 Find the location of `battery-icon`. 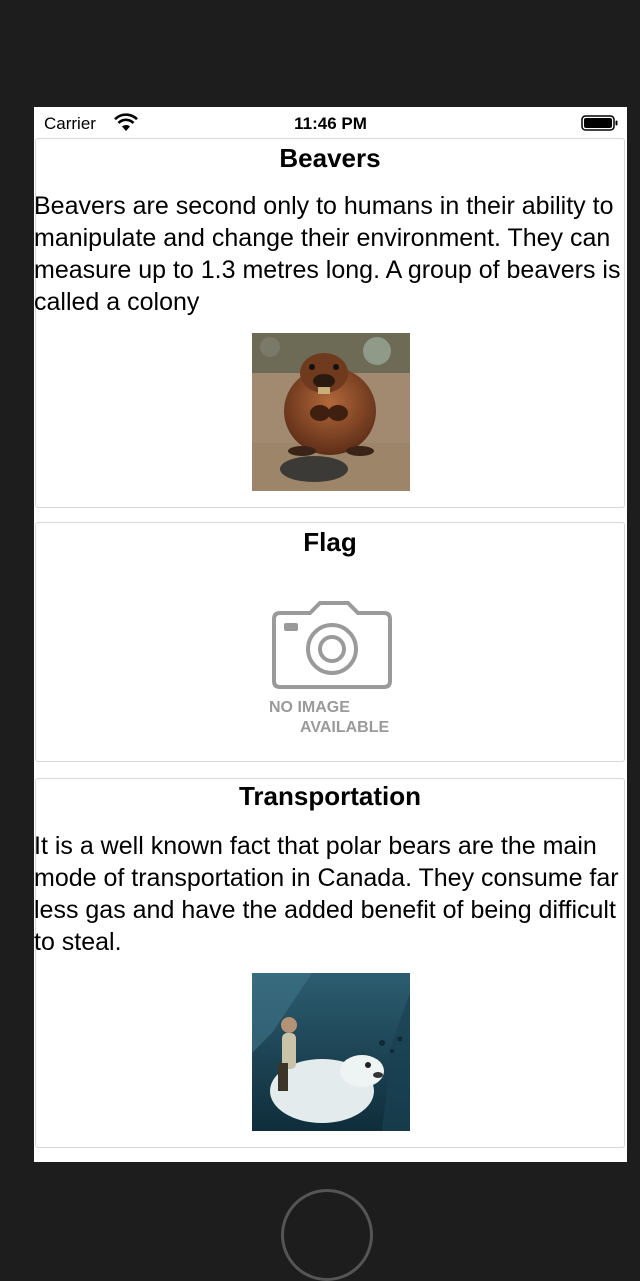

battery-icon is located at coordinates (599, 123).